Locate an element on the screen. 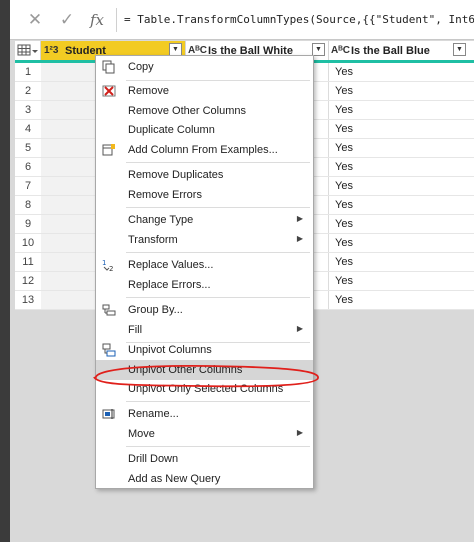 This screenshot has height=542, width=474. menu-item-label: Unpivot Columns is located at coordinates (170, 350).